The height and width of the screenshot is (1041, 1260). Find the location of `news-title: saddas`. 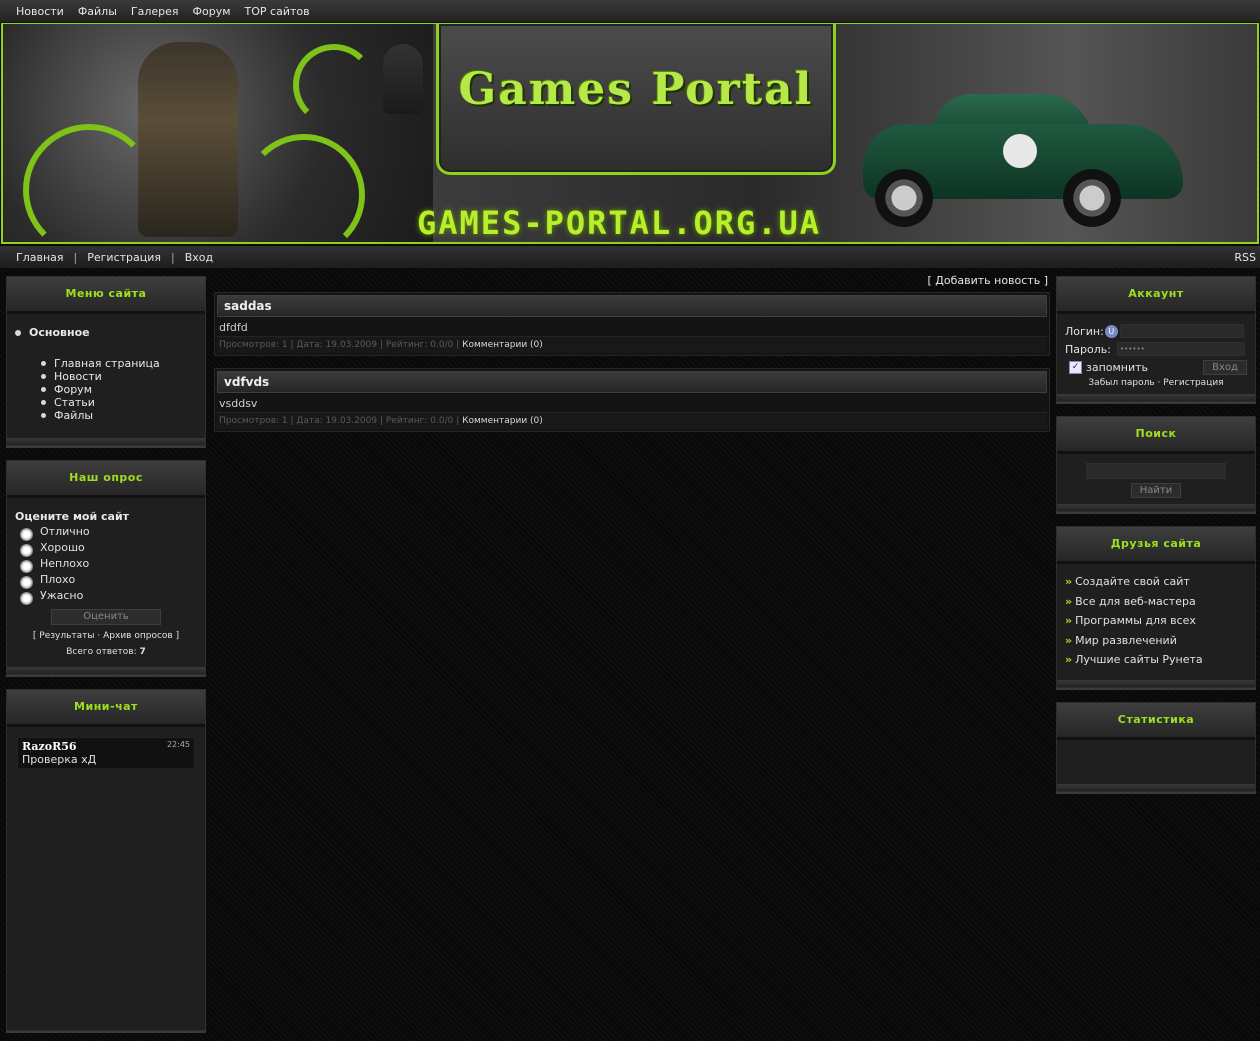

news-title: saddas is located at coordinates (632, 306).